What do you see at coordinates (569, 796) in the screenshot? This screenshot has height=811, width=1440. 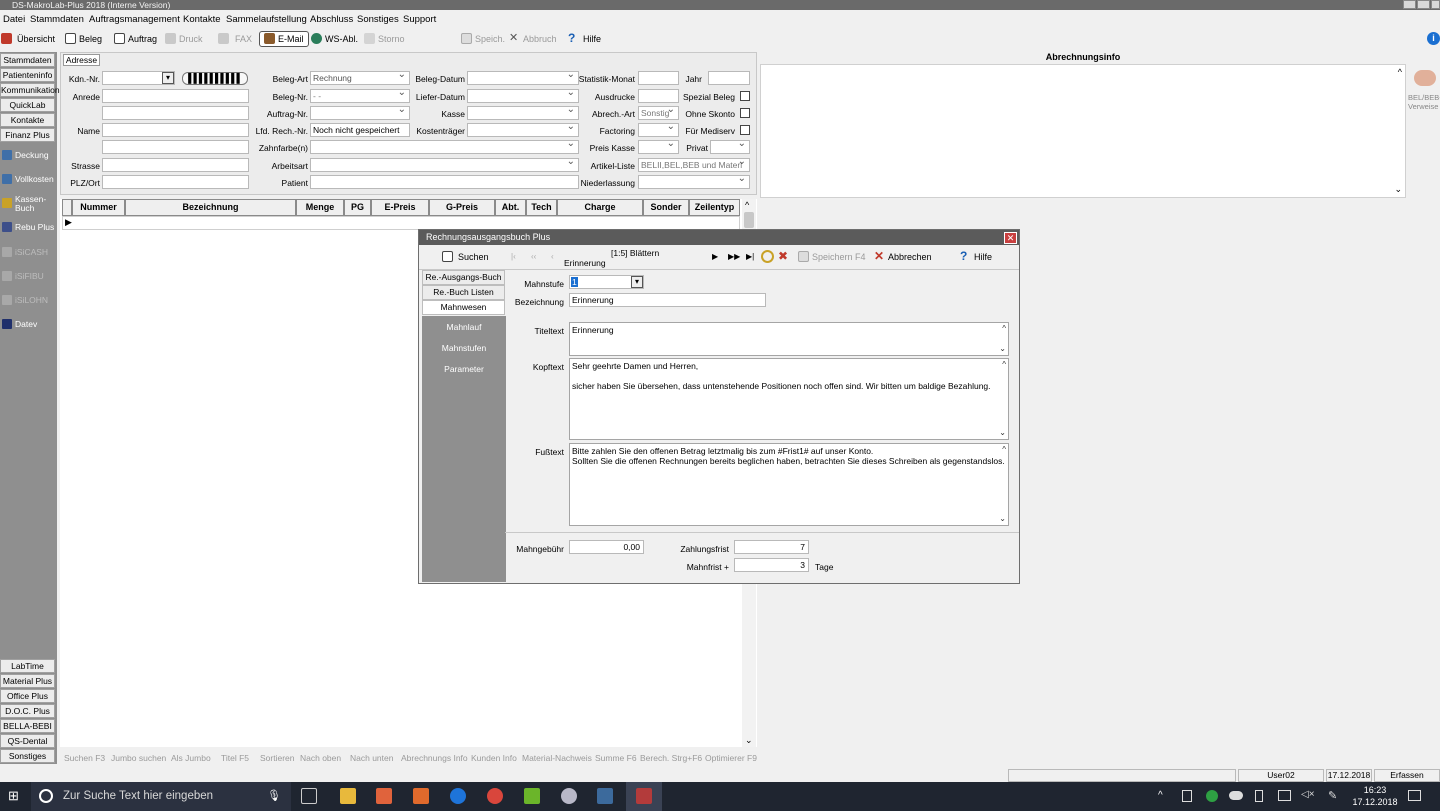 I see `app-circle-icon` at bounding box center [569, 796].